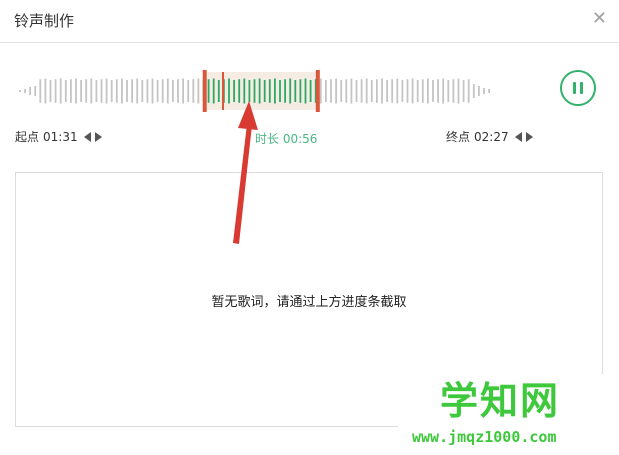 The image size is (619, 455). I want to click on end-point: 终点 02:27, so click(489, 136).